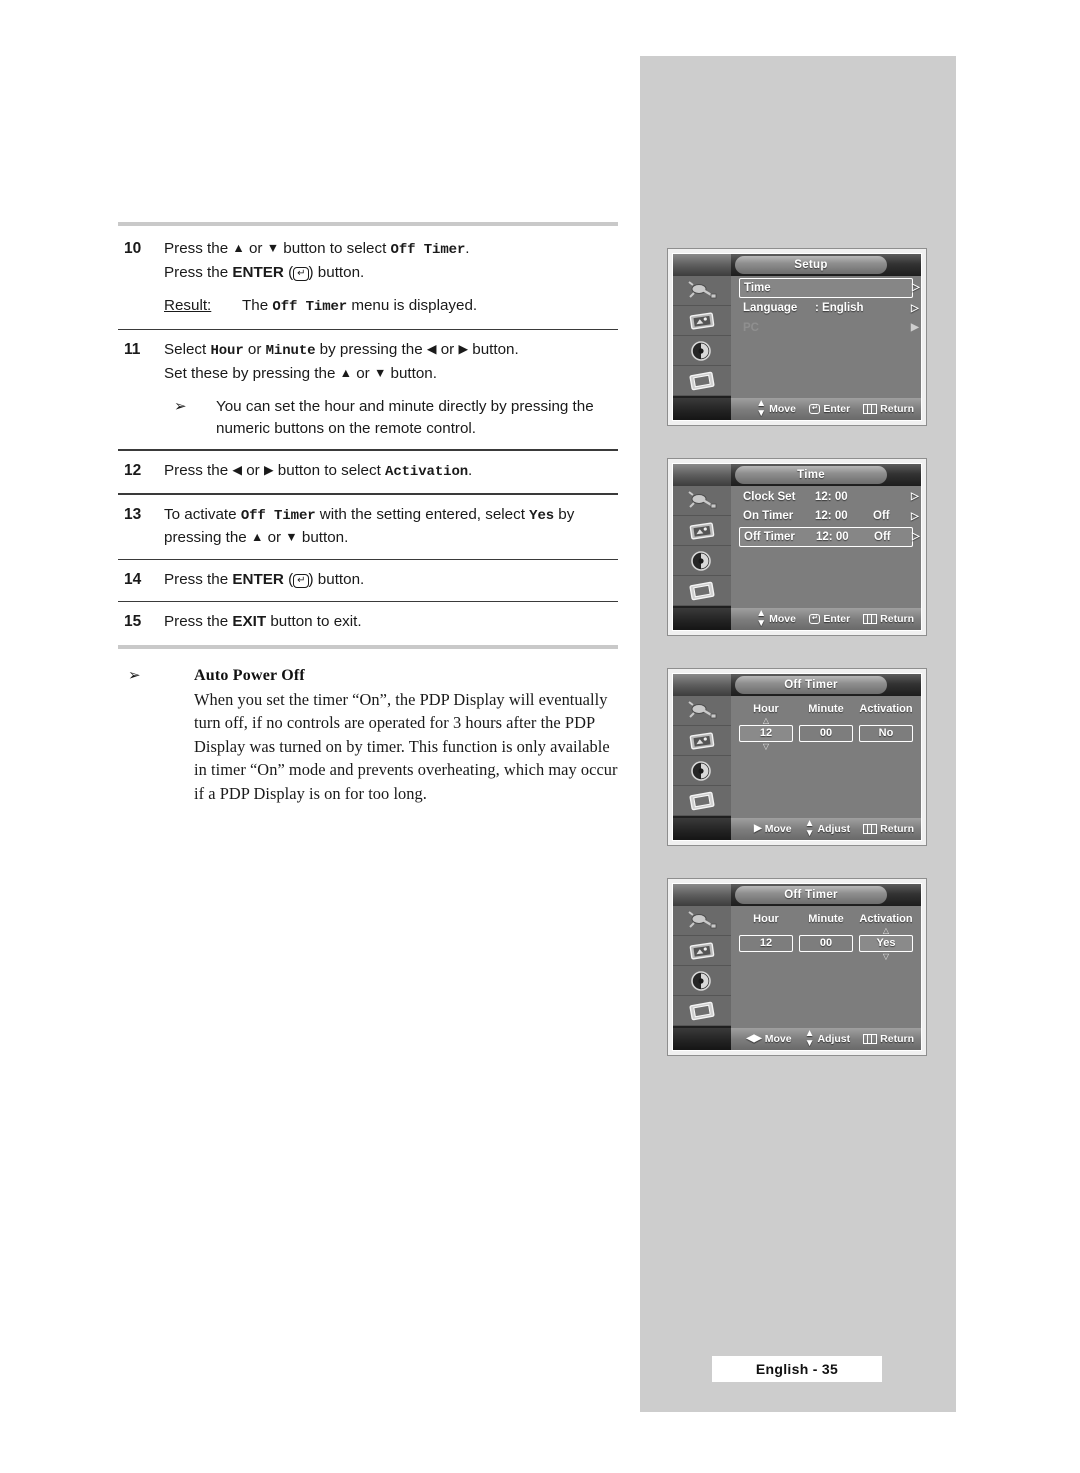 This screenshot has width=1080, height=1473. What do you see at coordinates (769, 536) in the screenshot?
I see `osd-menu-item-label: Off Timer` at bounding box center [769, 536].